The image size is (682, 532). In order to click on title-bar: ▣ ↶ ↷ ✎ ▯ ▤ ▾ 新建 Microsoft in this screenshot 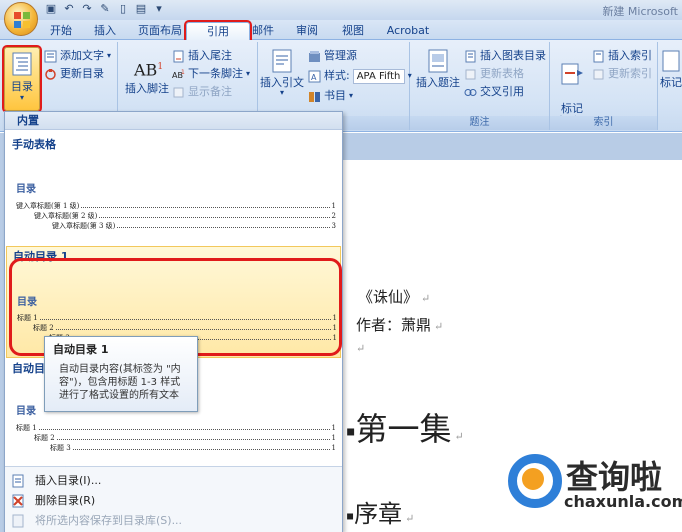, I will do `click(341, 10)`.